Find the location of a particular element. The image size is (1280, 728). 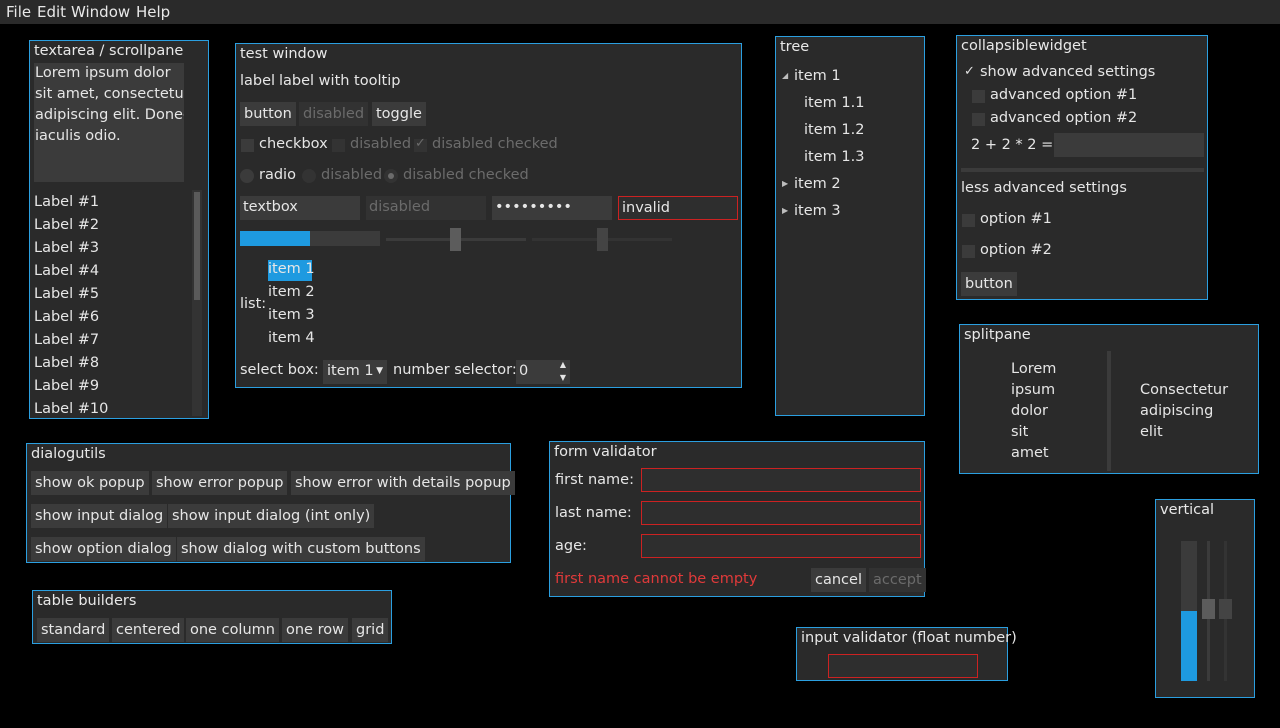

number-selector: 0 ▲ ▼ is located at coordinates (543, 372).